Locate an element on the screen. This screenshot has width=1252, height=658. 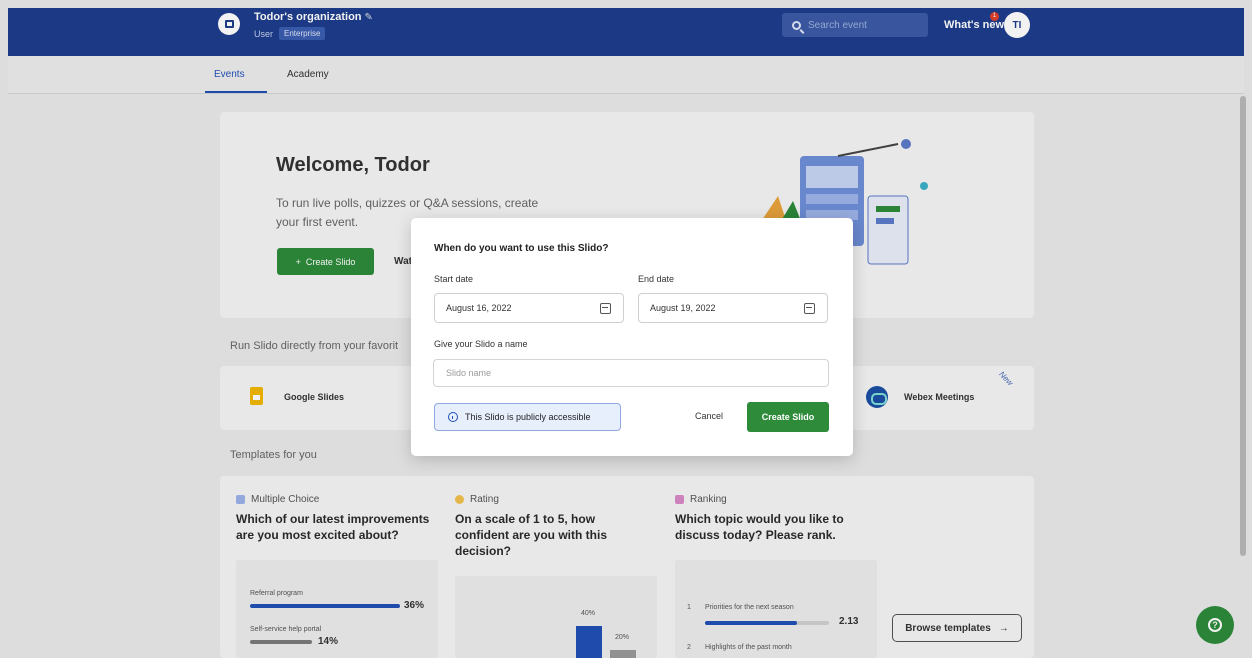
end-date-field: August 19, 2022 is located at coordinates (733, 308).